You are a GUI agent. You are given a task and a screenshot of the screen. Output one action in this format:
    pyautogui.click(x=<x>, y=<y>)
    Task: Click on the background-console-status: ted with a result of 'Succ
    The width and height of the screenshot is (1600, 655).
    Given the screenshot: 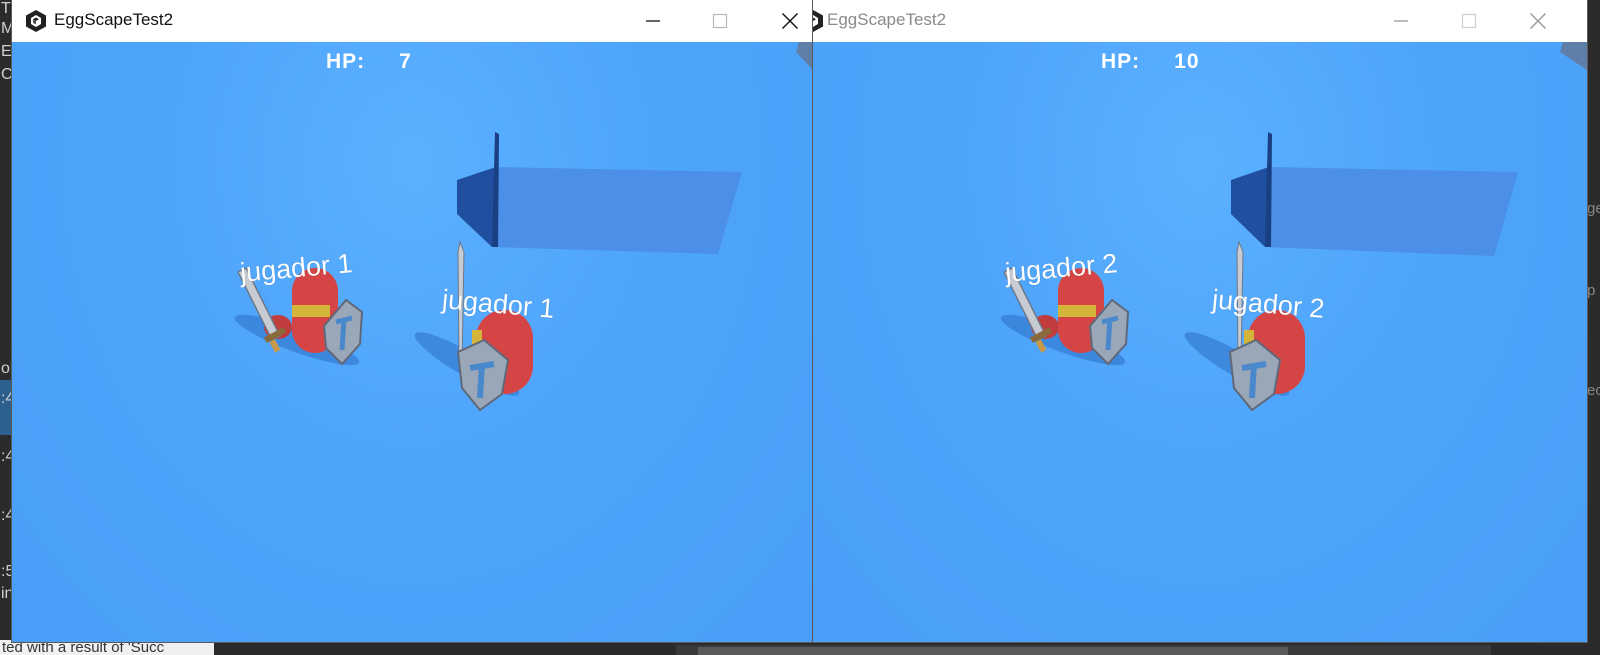 What is the action you would take?
    pyautogui.click(x=107, y=647)
    